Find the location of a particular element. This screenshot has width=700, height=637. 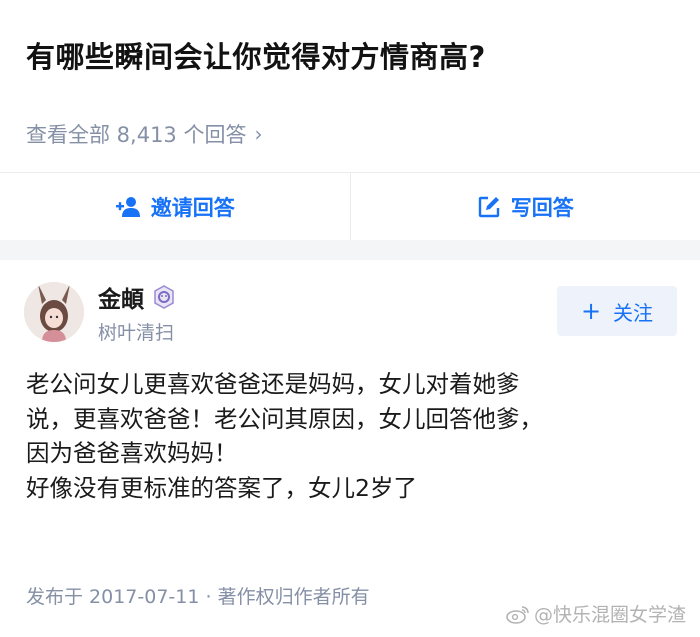

section-divider is located at coordinates (350, 250).